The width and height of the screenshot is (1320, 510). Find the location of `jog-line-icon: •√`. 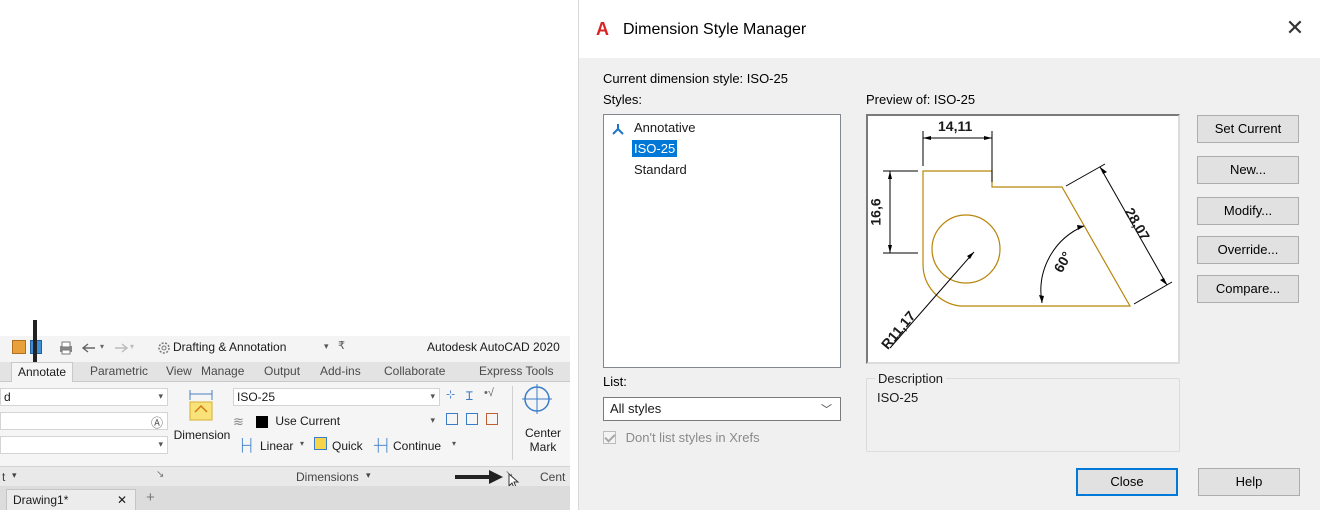

jog-line-icon: •√ is located at coordinates (489, 393).